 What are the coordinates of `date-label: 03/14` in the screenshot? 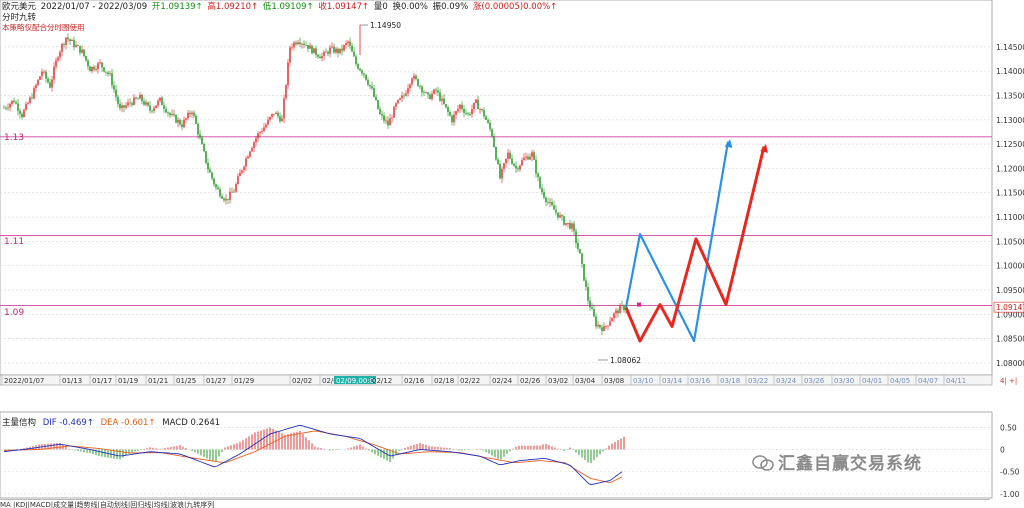 It's located at (672, 381).